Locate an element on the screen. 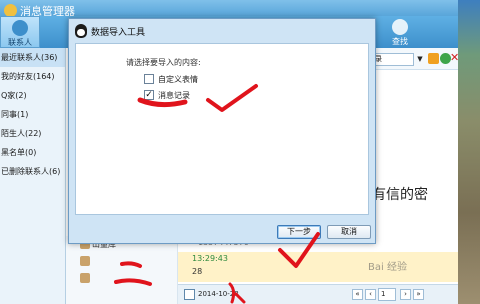 Image resolution: width=480 pixels, height=304 pixels. cancel-button: 取消 is located at coordinates (349, 232).